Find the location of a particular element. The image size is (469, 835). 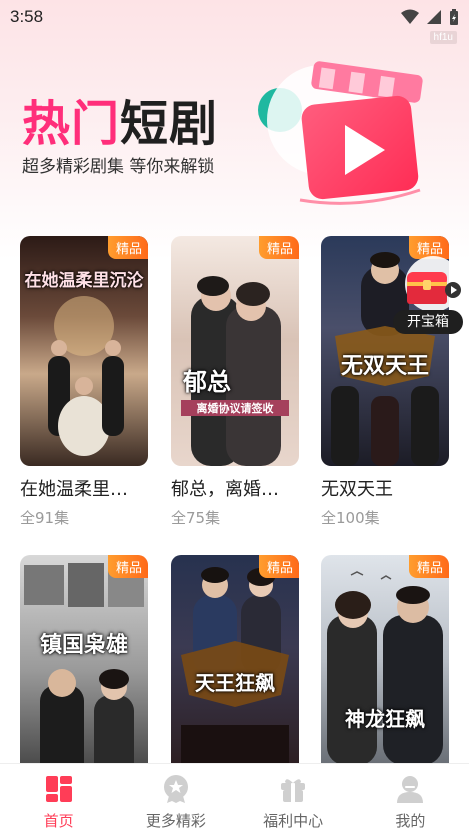

drama-poster: 郁总 离婚协议请签收 精品 is located at coordinates (235, 351).